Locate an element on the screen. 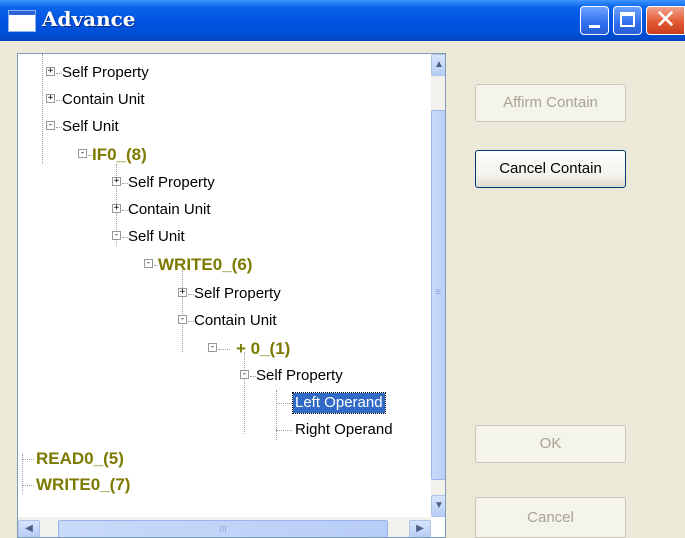 The image size is (685, 538). cancel-contain-button: Cancel Contain is located at coordinates (550, 169).